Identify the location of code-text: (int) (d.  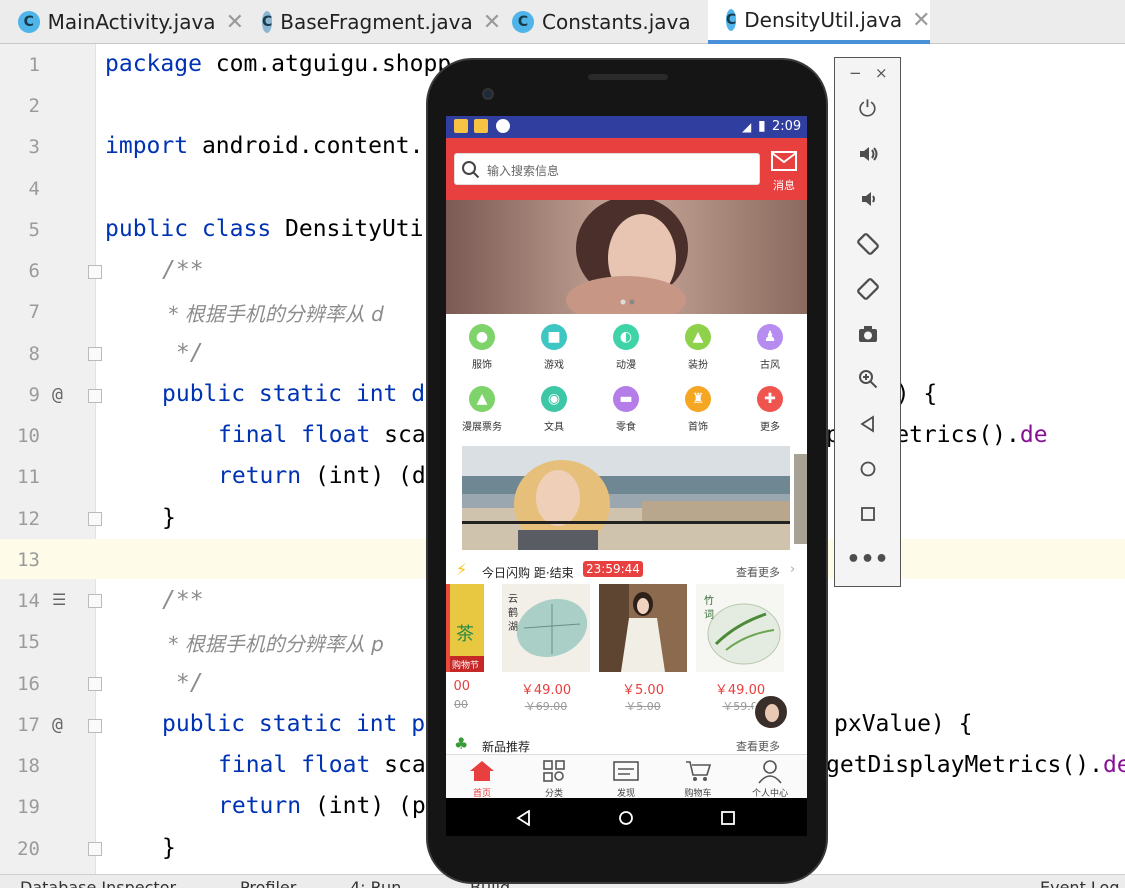
(363, 476).